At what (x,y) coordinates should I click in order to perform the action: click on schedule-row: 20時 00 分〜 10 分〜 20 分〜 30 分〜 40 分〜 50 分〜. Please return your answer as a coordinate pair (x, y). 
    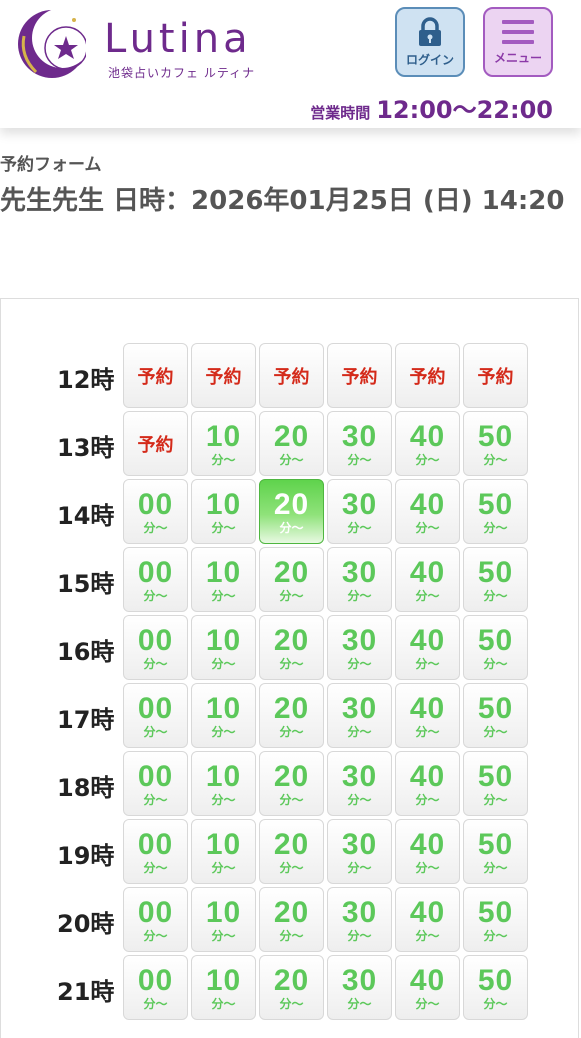
    Looking at the image, I should click on (290, 921).